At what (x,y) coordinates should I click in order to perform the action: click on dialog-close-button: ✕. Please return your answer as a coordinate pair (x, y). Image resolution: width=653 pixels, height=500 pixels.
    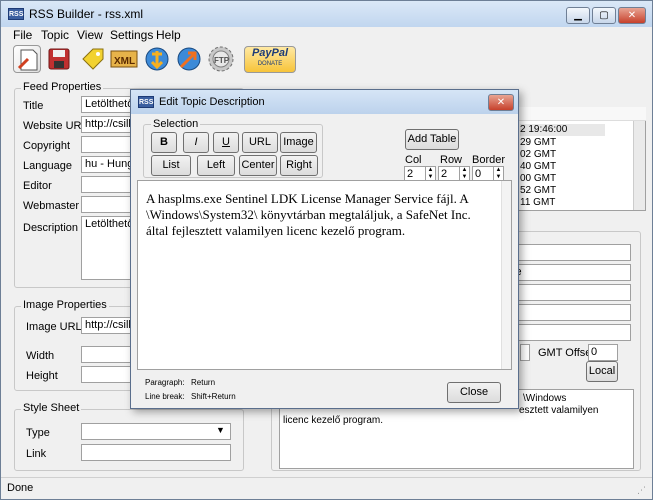
    Looking at the image, I should click on (501, 102).